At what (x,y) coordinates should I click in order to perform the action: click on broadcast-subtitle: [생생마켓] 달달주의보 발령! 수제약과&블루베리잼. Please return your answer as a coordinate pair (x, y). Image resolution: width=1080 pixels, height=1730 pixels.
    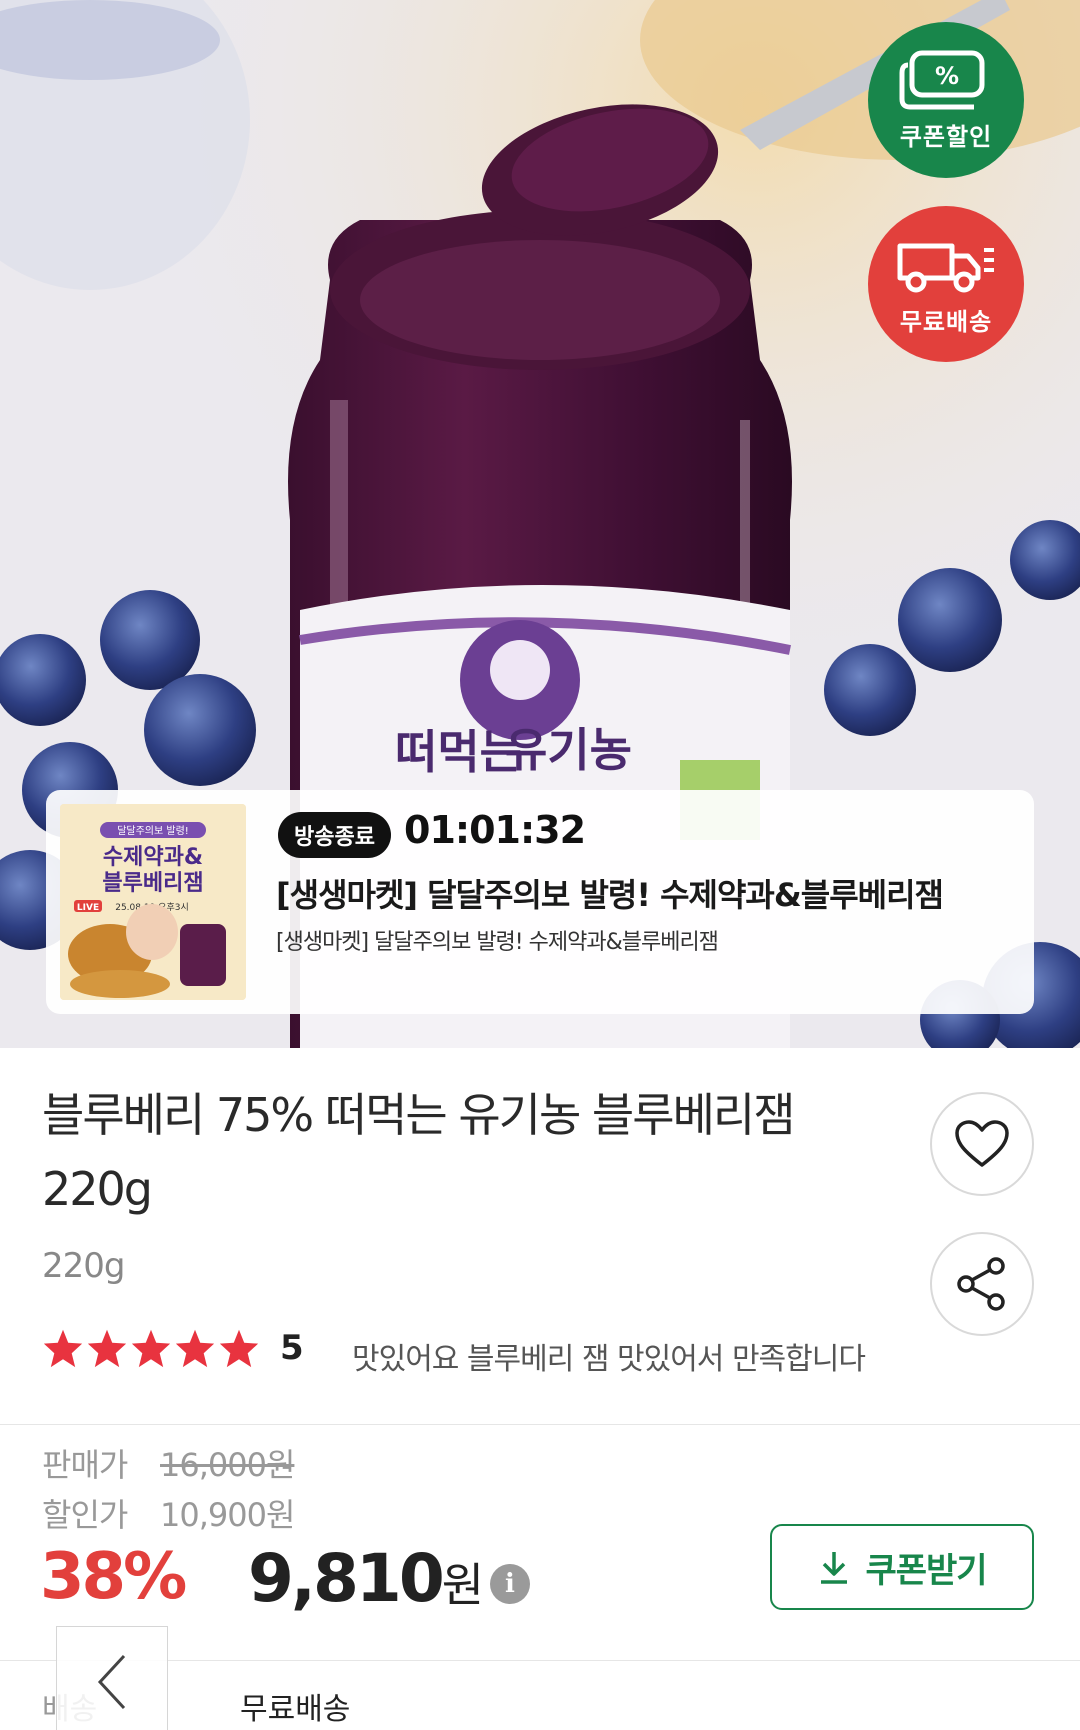
    Looking at the image, I should click on (497, 942).